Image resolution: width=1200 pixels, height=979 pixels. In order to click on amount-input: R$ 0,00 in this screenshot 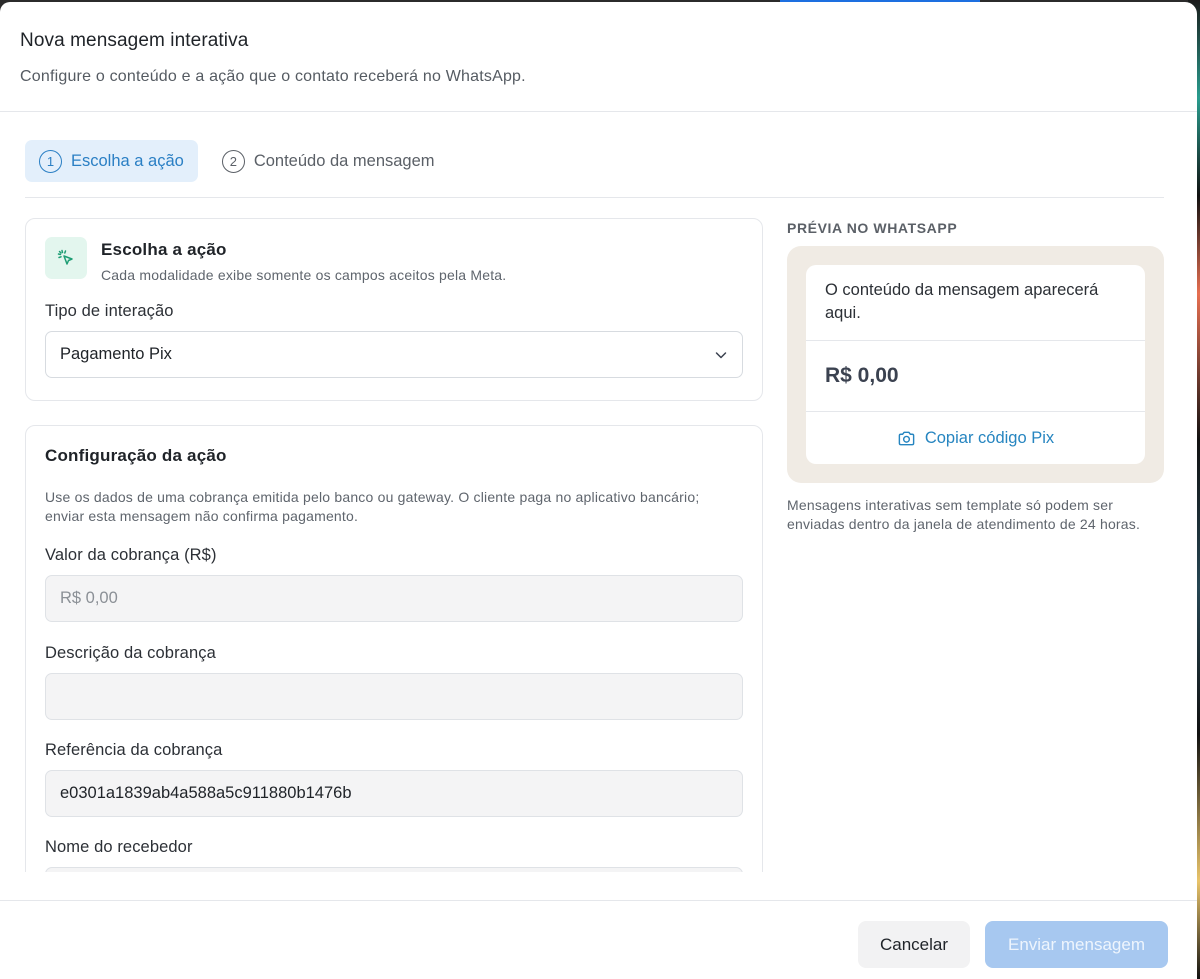, I will do `click(394, 598)`.